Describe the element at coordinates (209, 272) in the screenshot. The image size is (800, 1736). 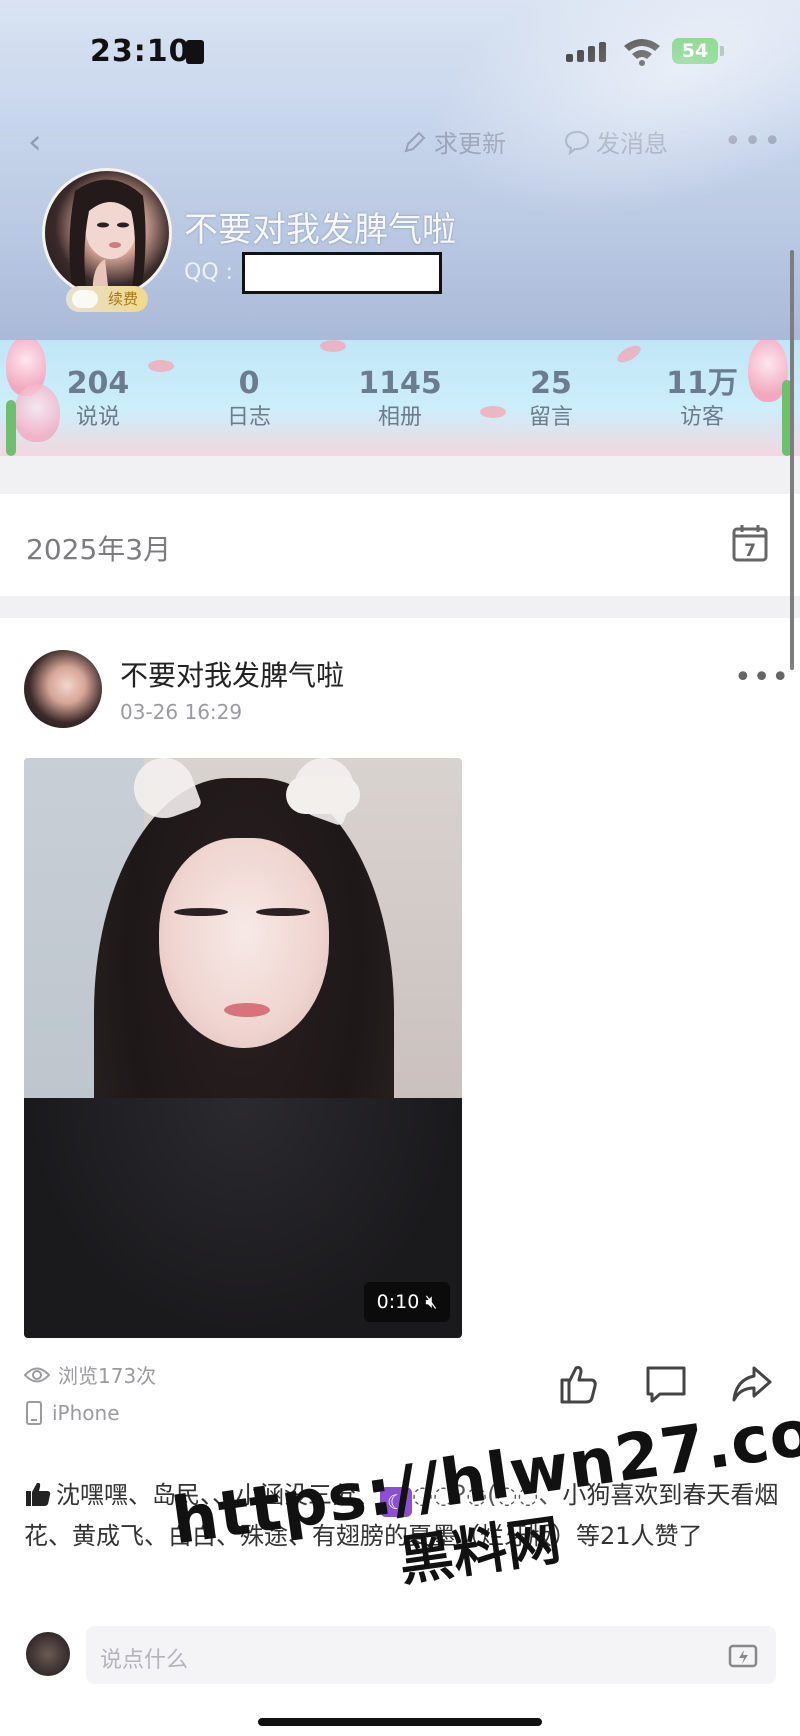
I see `qq-number-label: QQ :` at that location.